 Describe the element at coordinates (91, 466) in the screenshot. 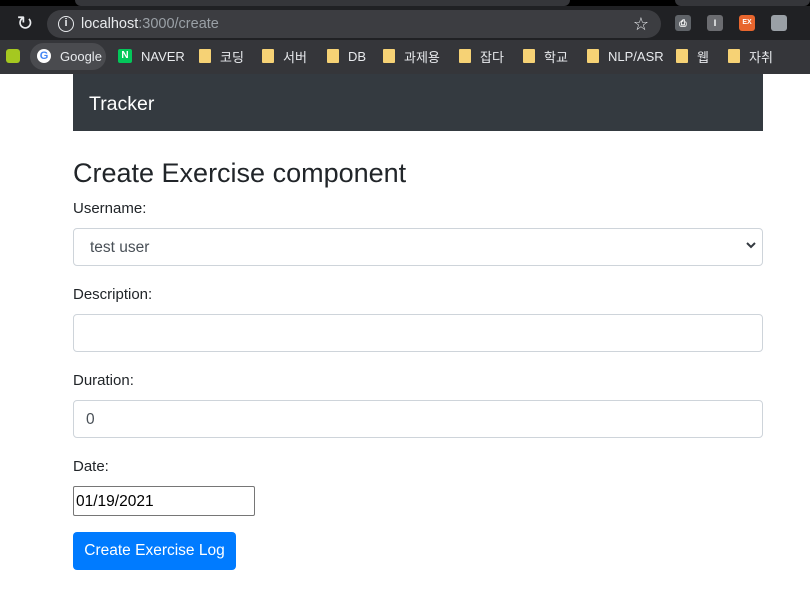

I see `date-label: Date:` at that location.